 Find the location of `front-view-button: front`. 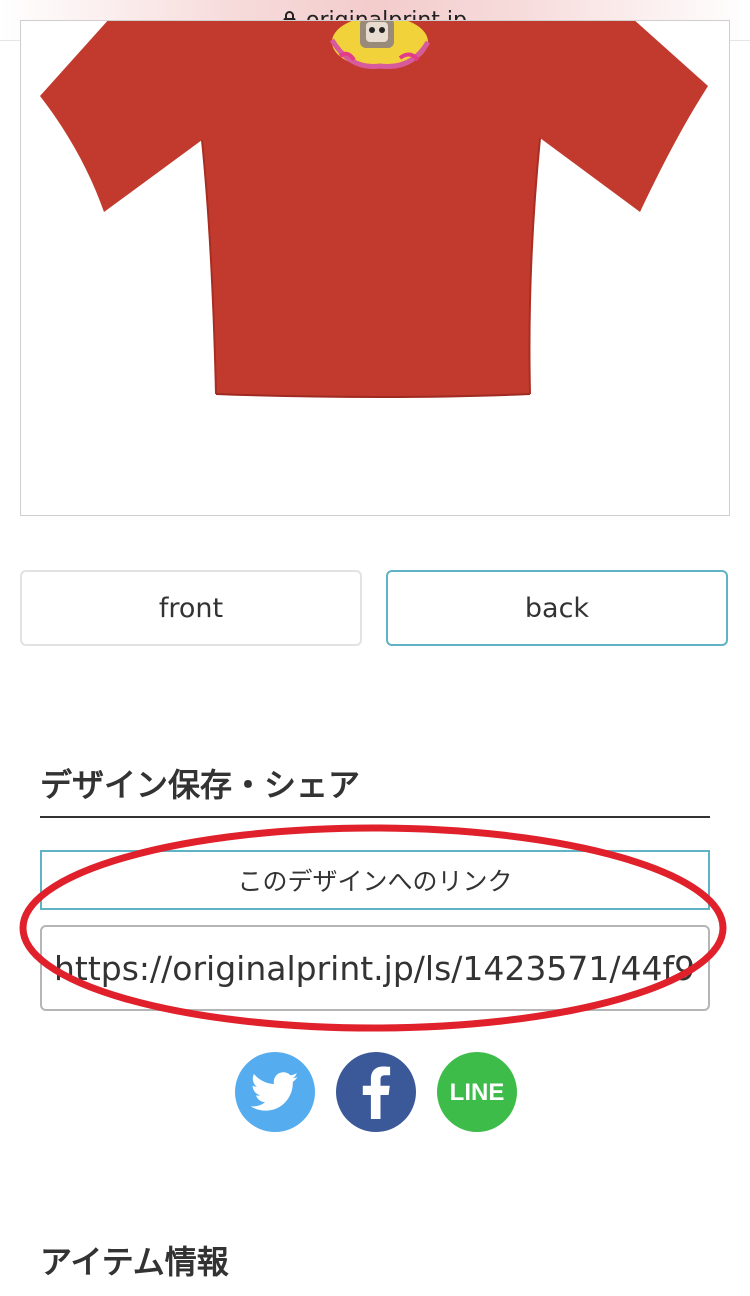

front-view-button: front is located at coordinates (191, 608).